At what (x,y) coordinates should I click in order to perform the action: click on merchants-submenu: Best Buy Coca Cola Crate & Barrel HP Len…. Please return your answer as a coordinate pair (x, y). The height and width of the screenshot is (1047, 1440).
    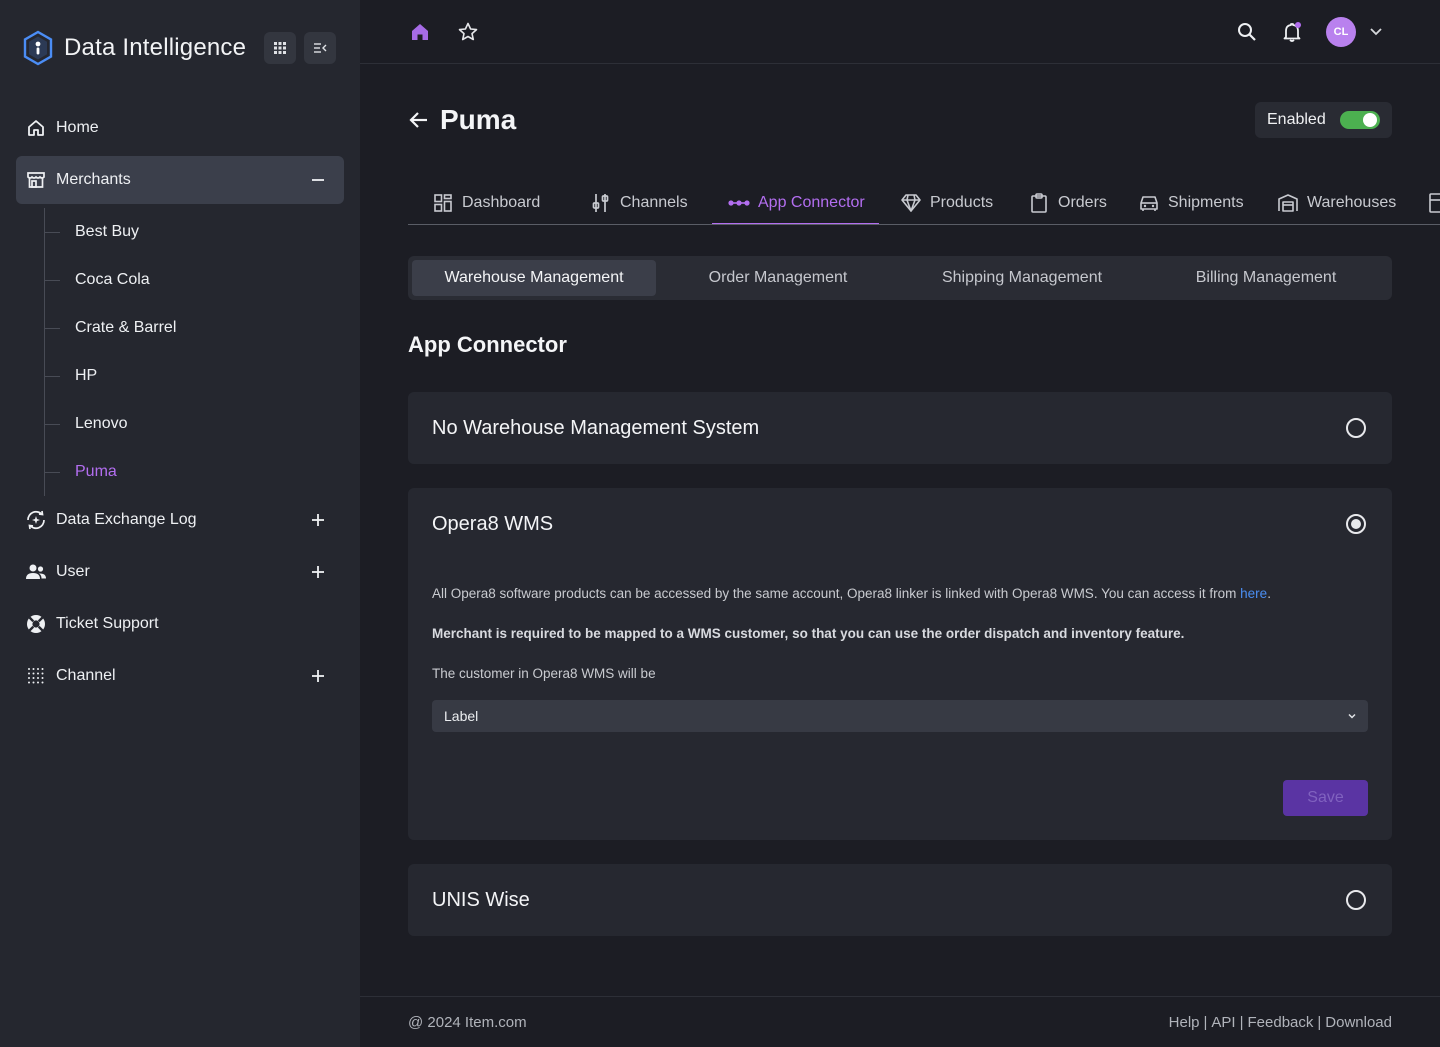
    Looking at the image, I should click on (194, 352).